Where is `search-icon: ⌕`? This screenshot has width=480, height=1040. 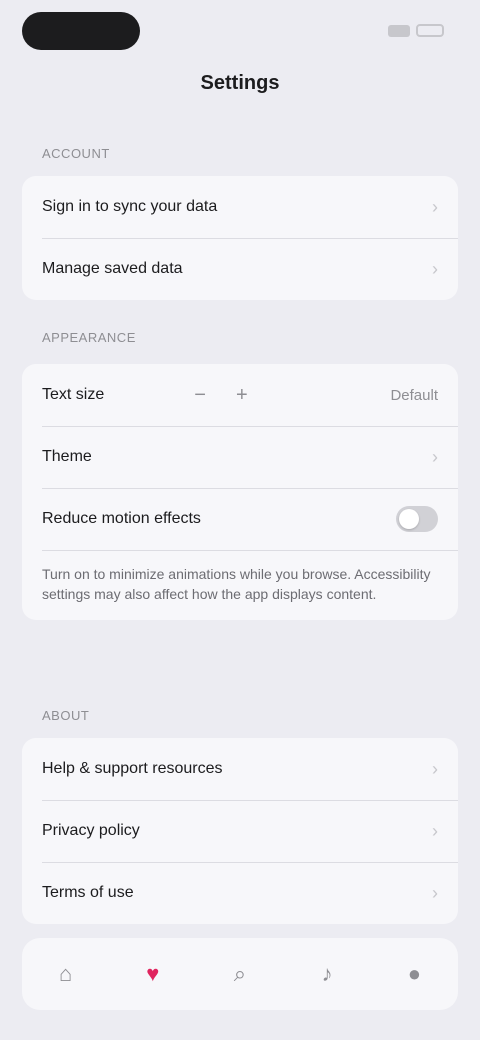 search-icon: ⌕ is located at coordinates (240, 974).